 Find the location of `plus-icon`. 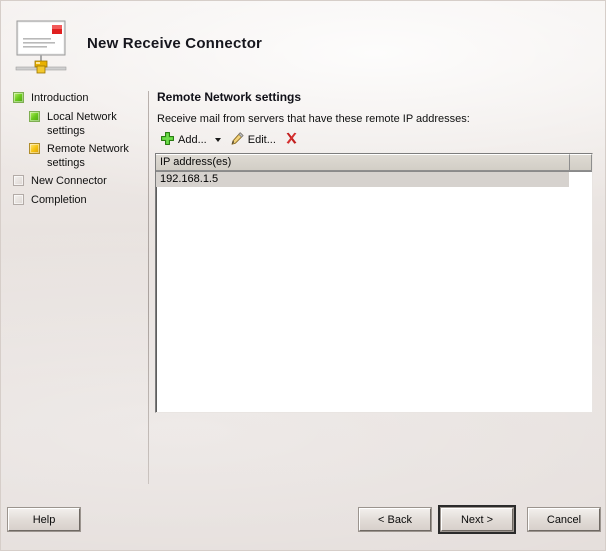

plus-icon is located at coordinates (167, 140).